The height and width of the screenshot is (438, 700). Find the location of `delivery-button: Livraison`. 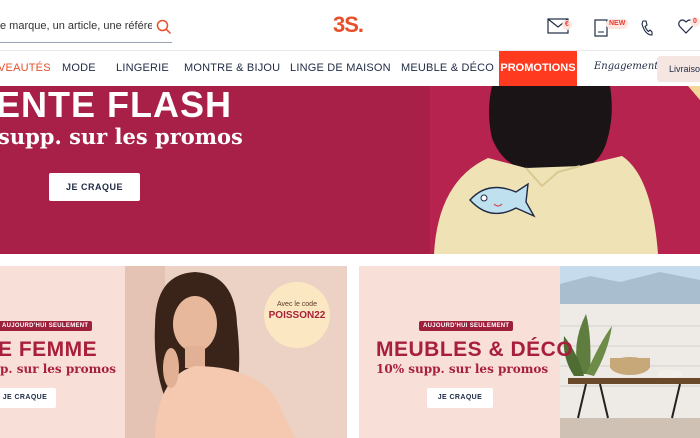

delivery-button: Livraison is located at coordinates (678, 69).